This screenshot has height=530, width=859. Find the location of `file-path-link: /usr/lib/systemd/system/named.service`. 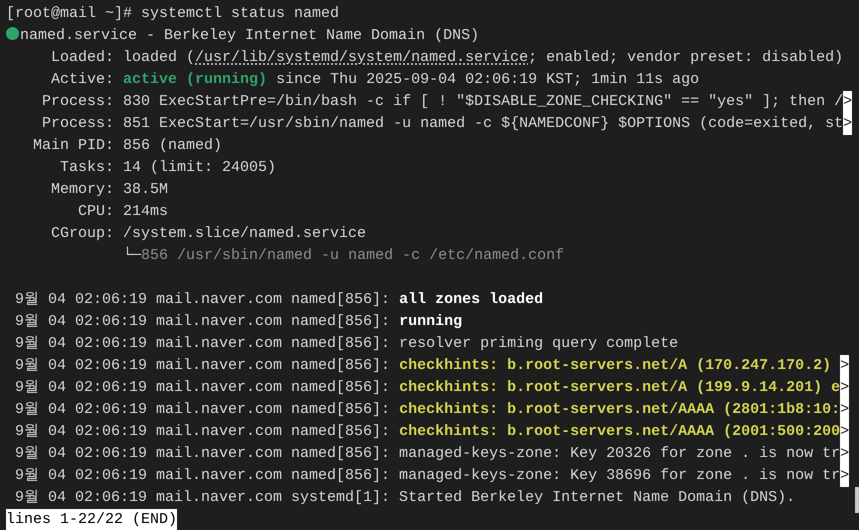

file-path-link: /usr/lib/systemd/system/named.service is located at coordinates (361, 57).